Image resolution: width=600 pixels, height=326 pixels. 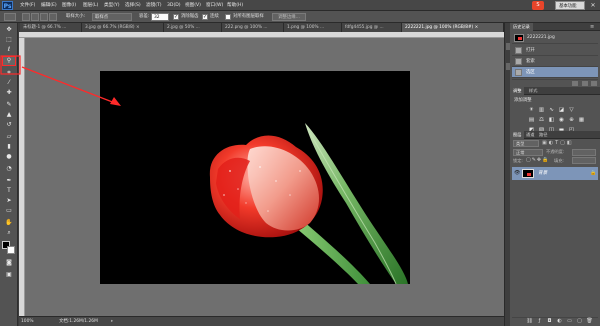 I want to click on history-item-selected: 选区, so click(x=555, y=72).